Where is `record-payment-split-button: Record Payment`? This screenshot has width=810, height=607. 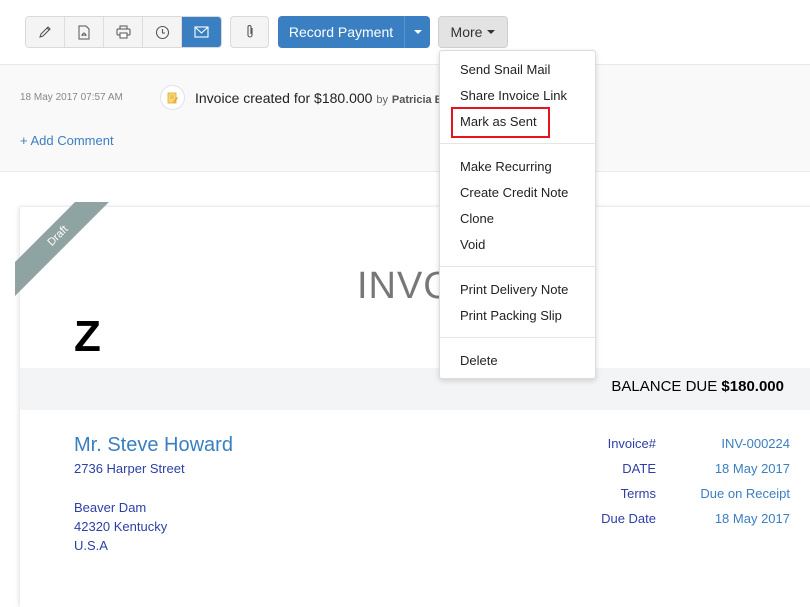 record-payment-split-button: Record Payment is located at coordinates (354, 32).